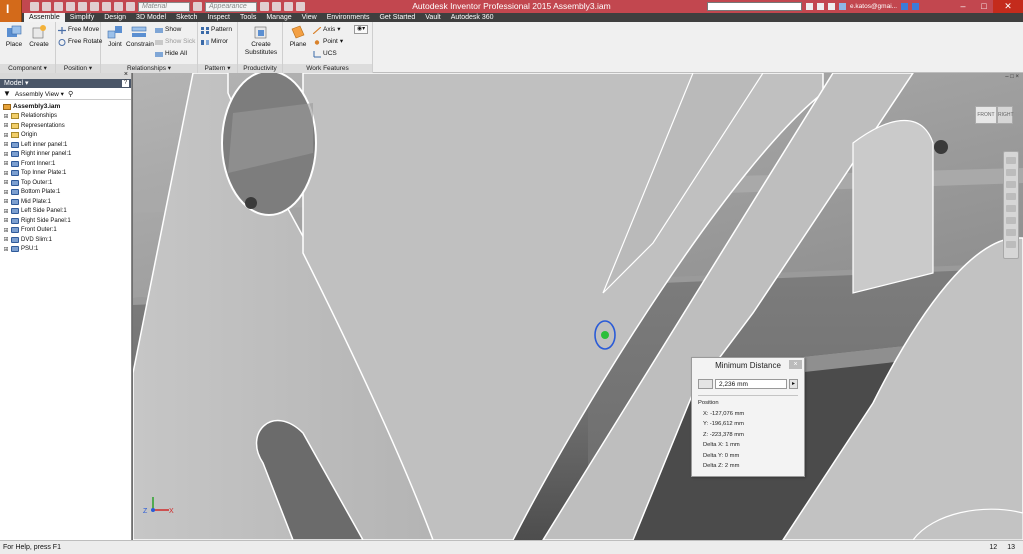 The height and width of the screenshot is (554, 1023). What do you see at coordinates (432, 17) in the screenshot?
I see `tab-vault: Vault` at bounding box center [432, 17].